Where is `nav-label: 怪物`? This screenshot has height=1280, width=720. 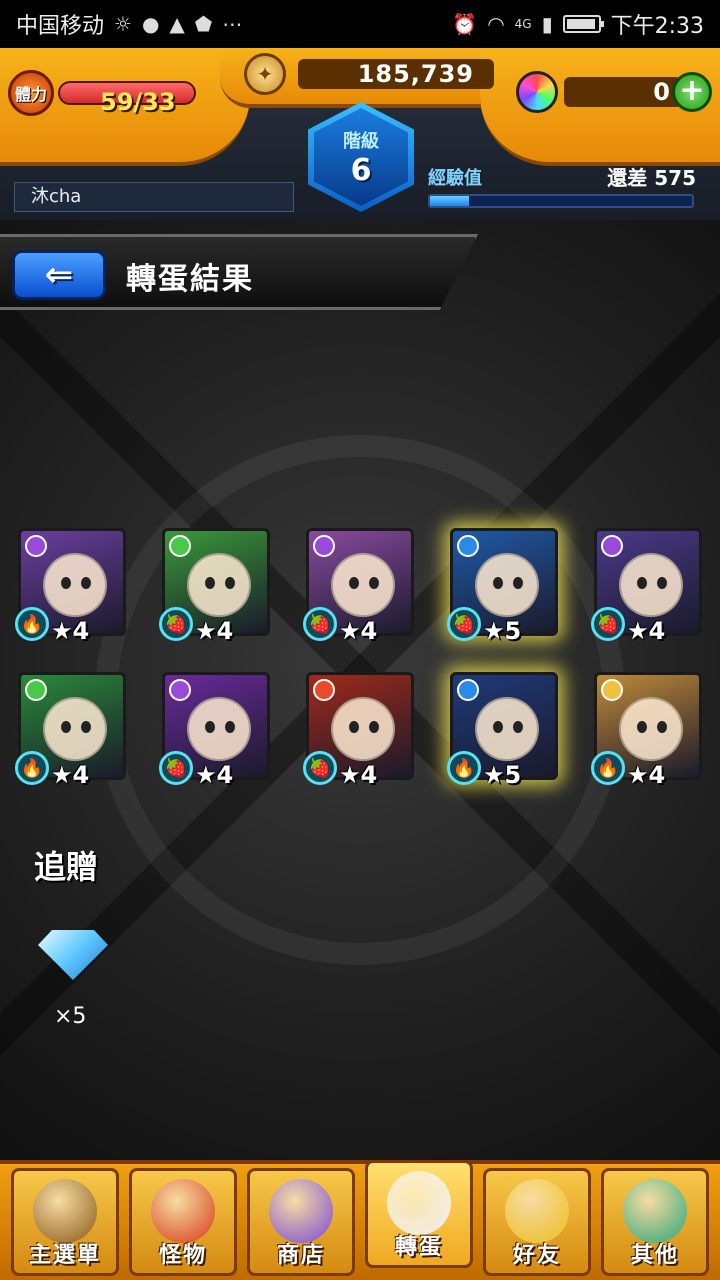
nav-label: 怪物 is located at coordinates (182, 1255).